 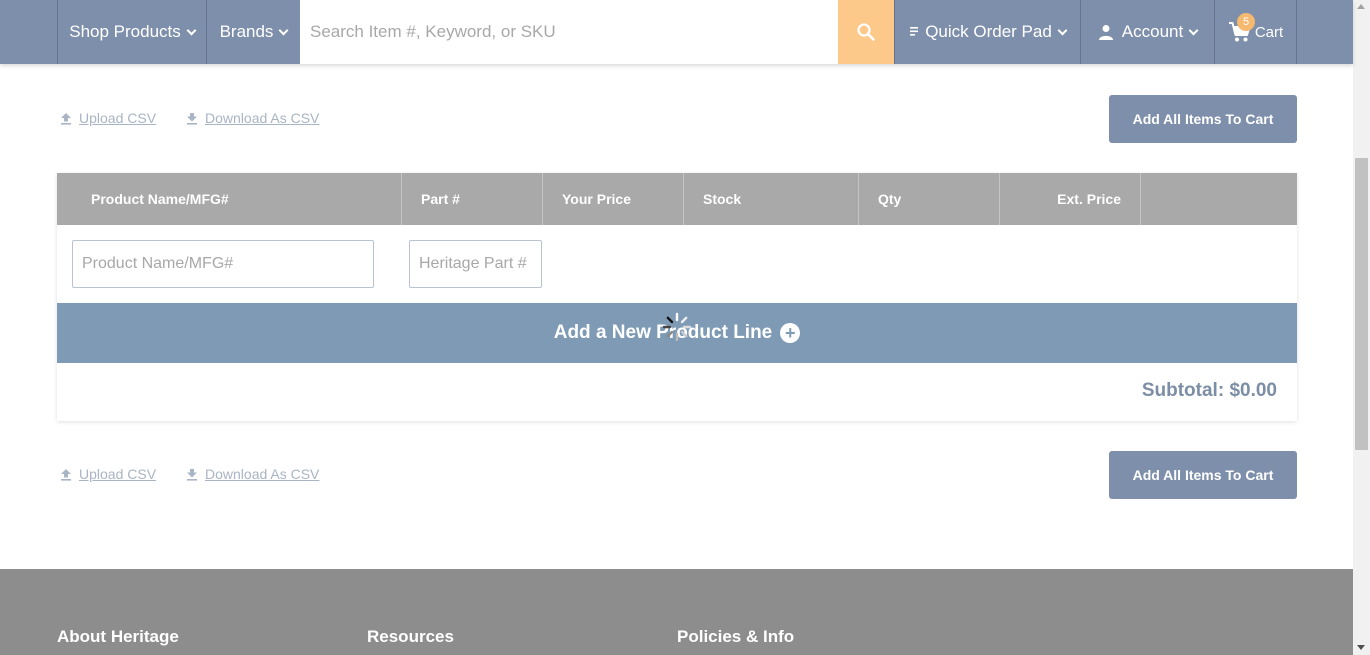 What do you see at coordinates (771, 199) in the screenshot?
I see `column-header-stock: Stock` at bounding box center [771, 199].